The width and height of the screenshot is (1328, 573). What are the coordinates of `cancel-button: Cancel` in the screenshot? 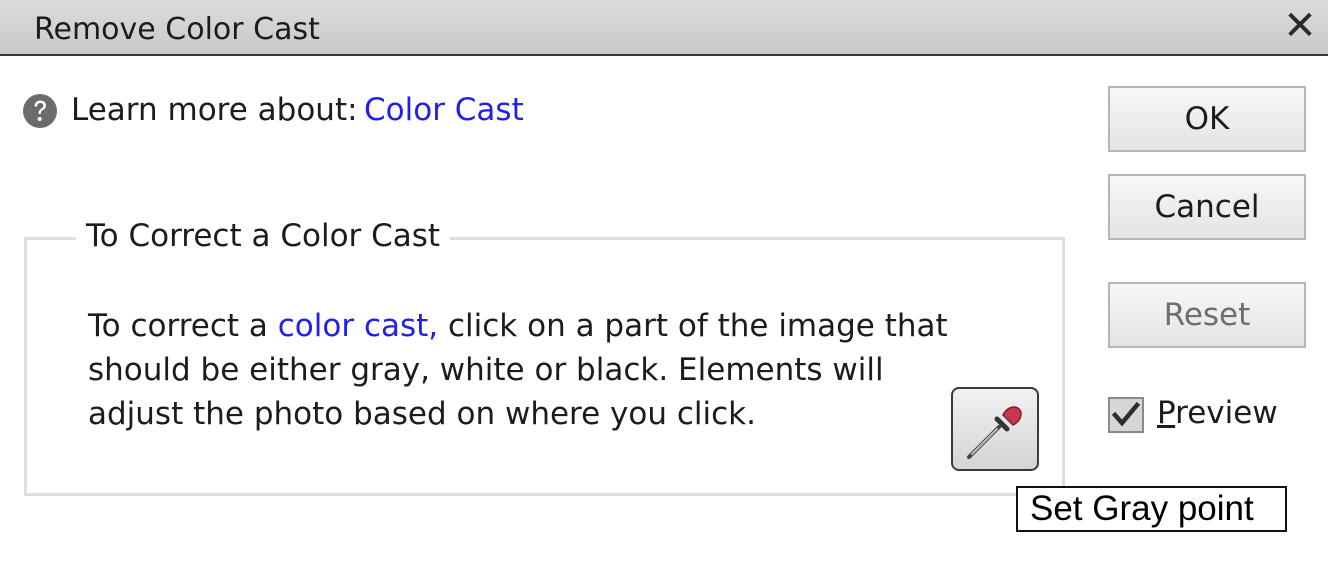 It's located at (1207, 207).